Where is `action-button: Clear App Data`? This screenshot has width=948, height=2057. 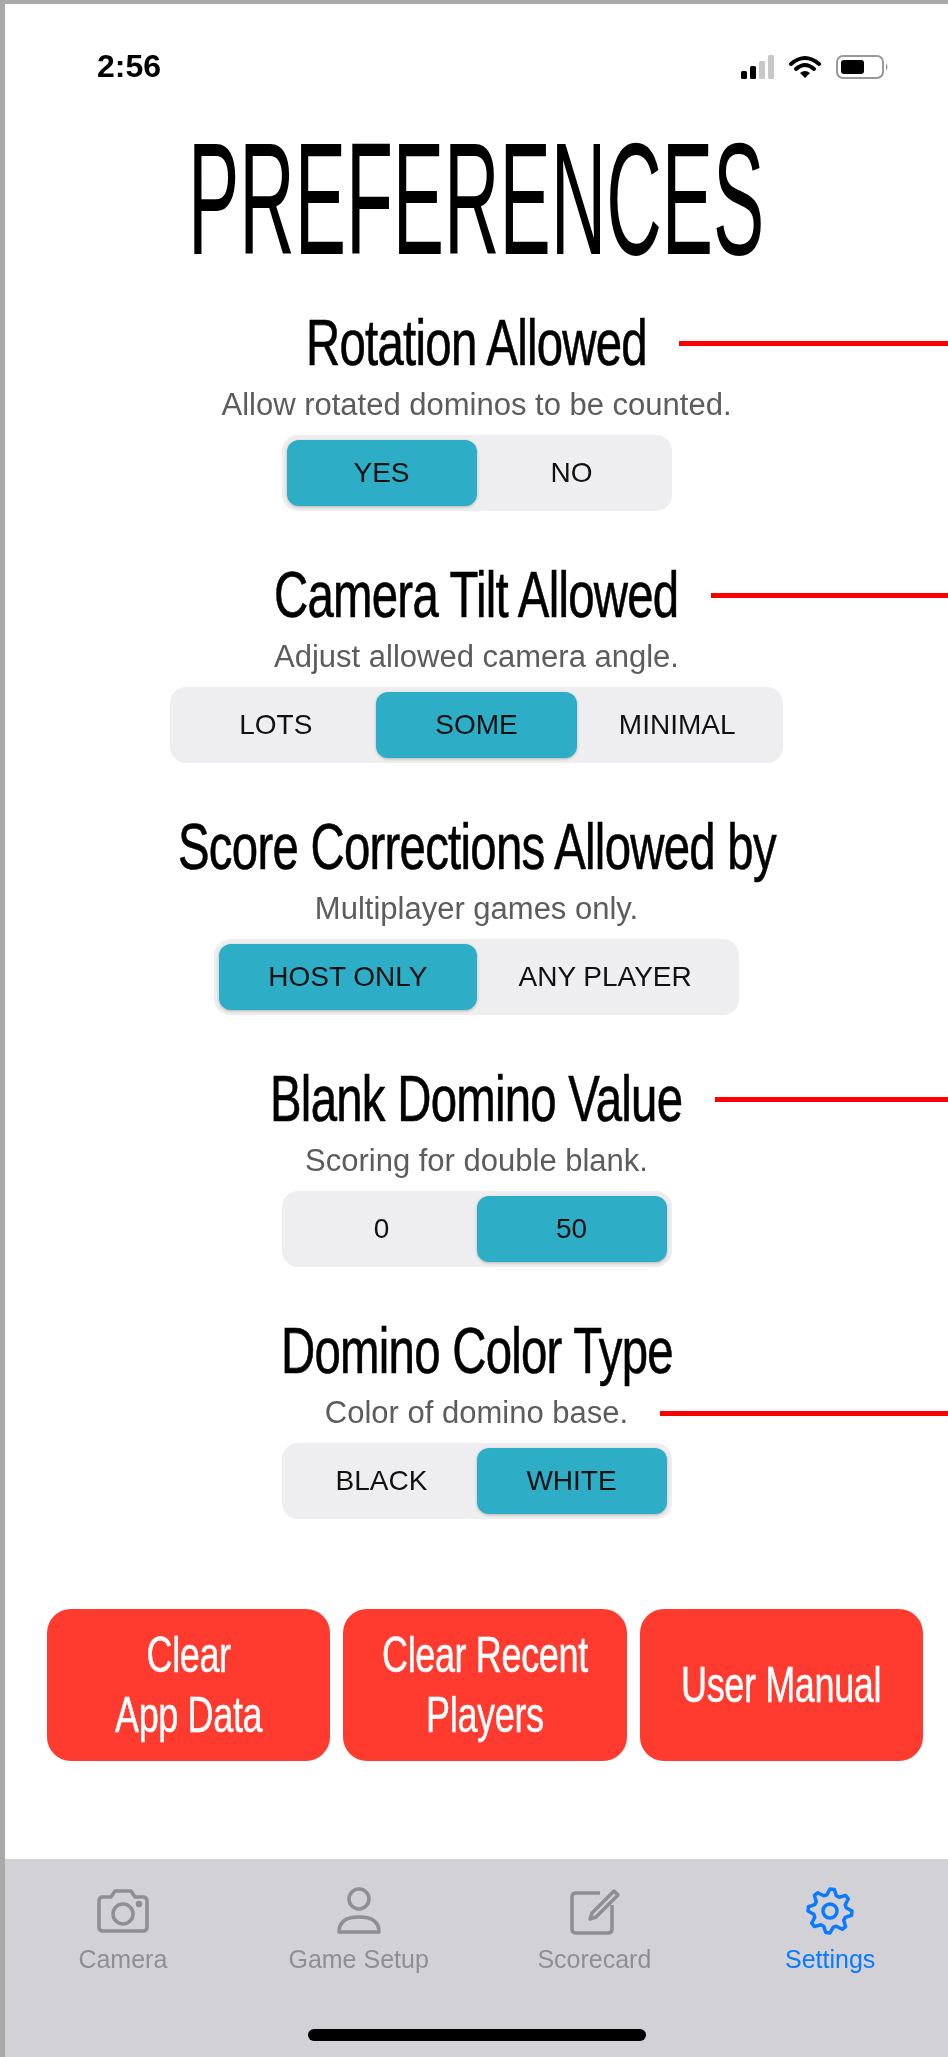 action-button: Clear App Data is located at coordinates (189, 1685).